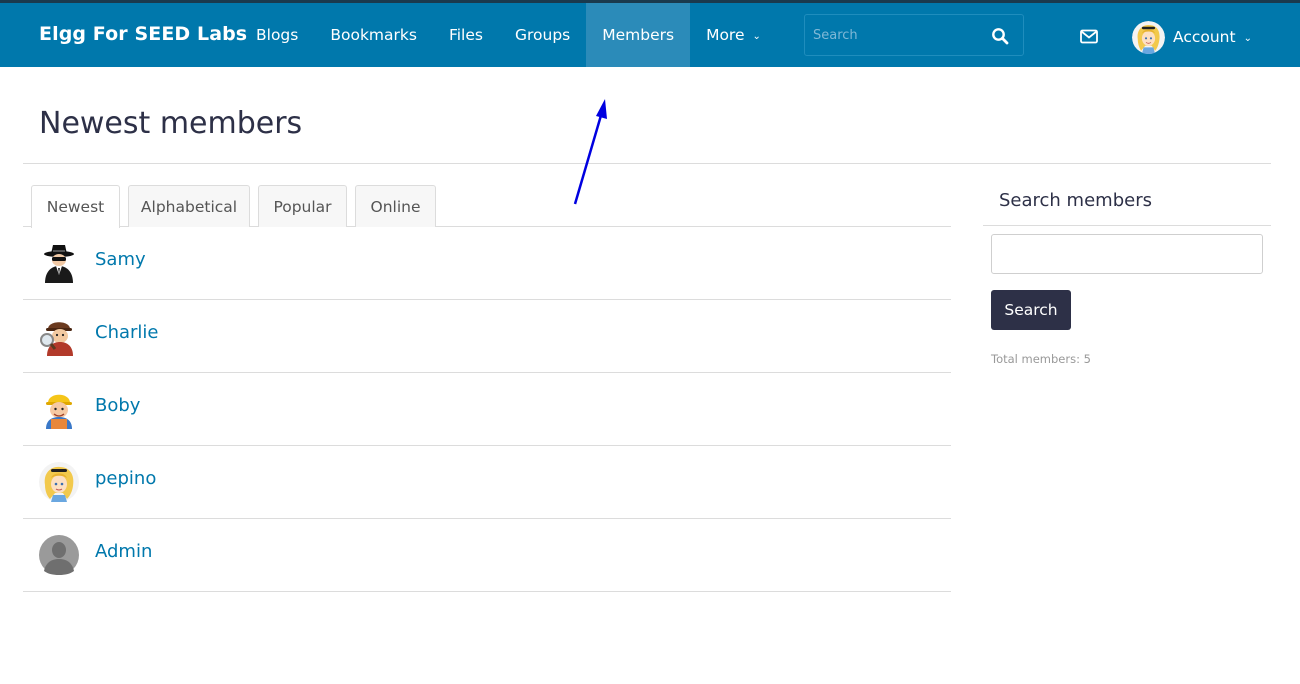 This screenshot has height=684, width=1300. I want to click on account-menu: Account ⌄, so click(1192, 37).